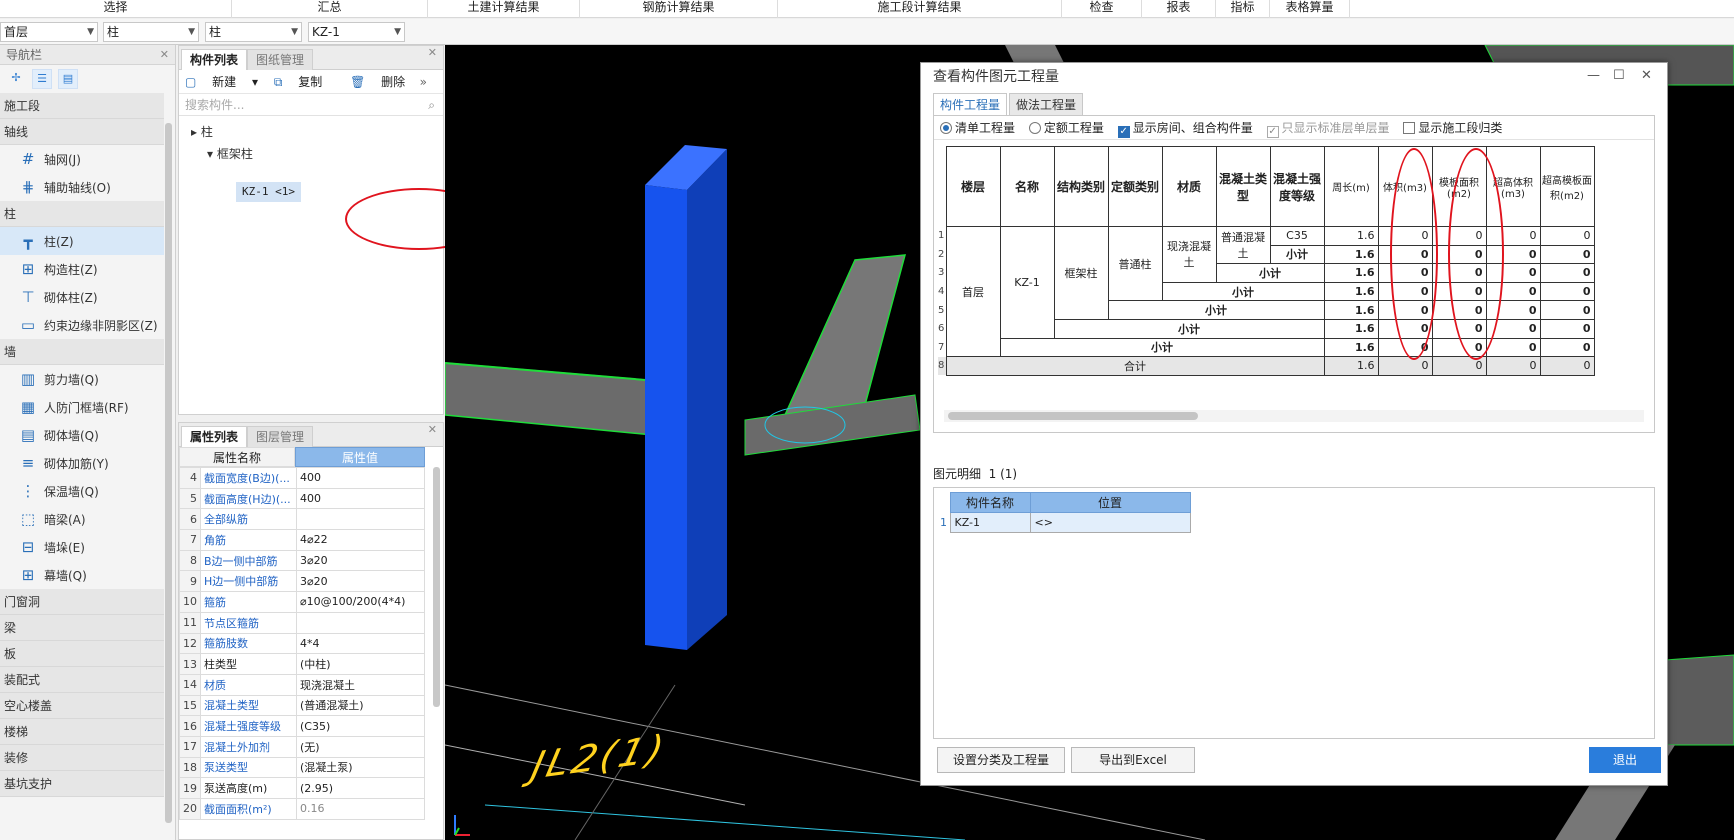  Describe the element at coordinates (68, 79) in the screenshot. I see `detail-view-icon: ▤` at that location.